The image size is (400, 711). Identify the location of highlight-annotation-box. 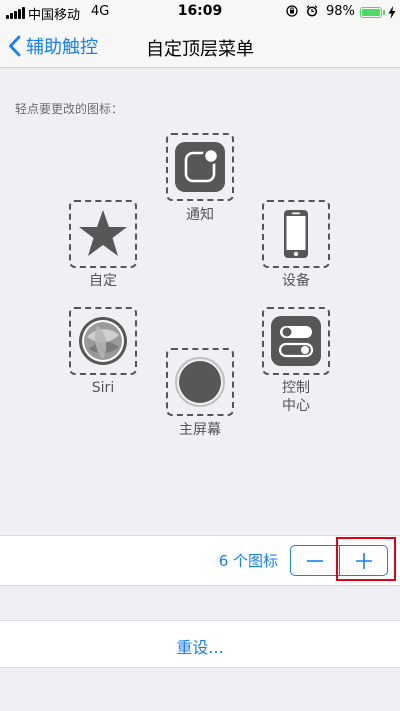
(366, 559).